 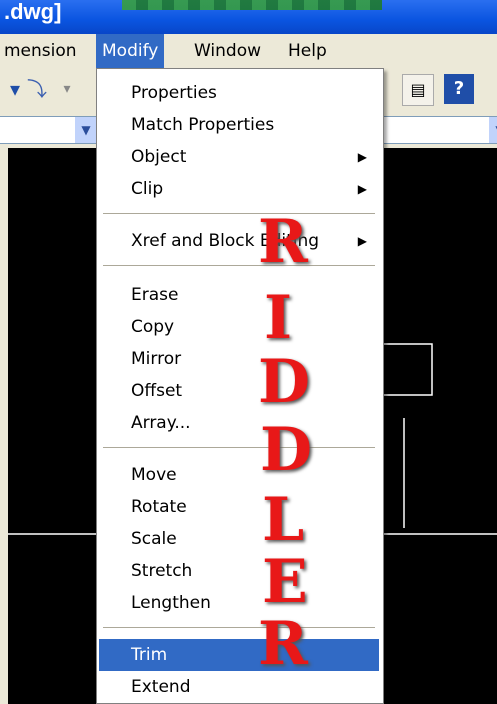 What do you see at coordinates (227, 51) in the screenshot?
I see `menu-window: Window` at bounding box center [227, 51].